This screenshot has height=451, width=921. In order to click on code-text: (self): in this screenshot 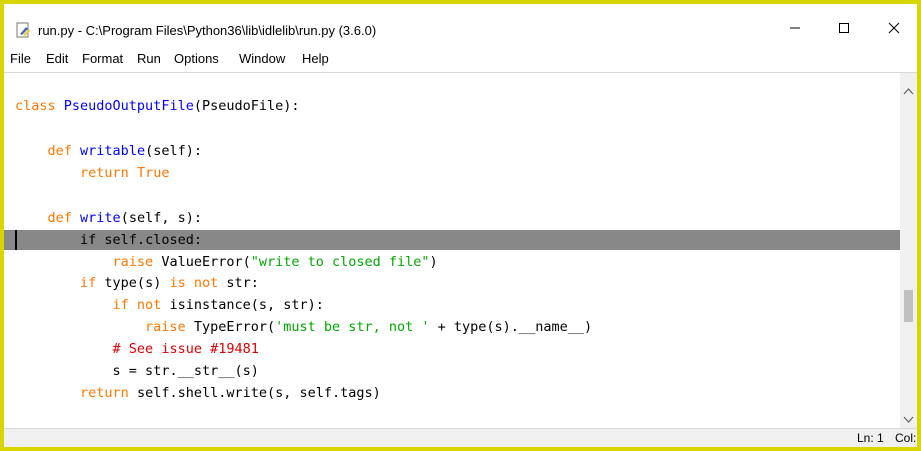, I will do `click(173, 151)`.